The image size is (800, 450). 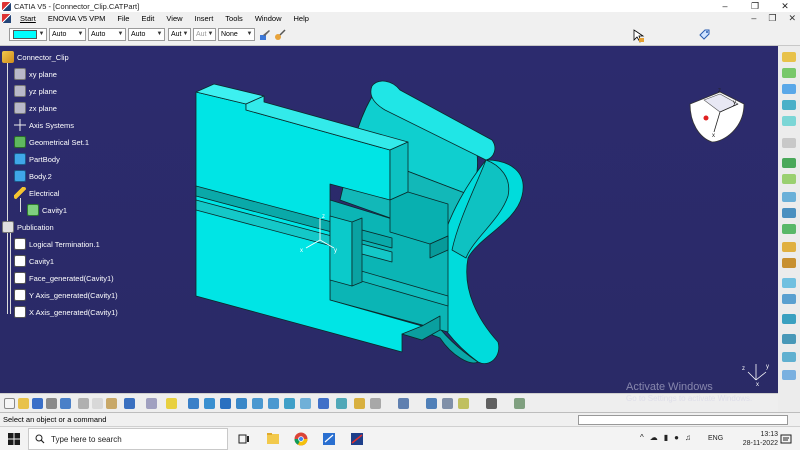 What do you see at coordinates (789, 57) in the screenshot?
I see `sketcher-icon` at bounding box center [789, 57].